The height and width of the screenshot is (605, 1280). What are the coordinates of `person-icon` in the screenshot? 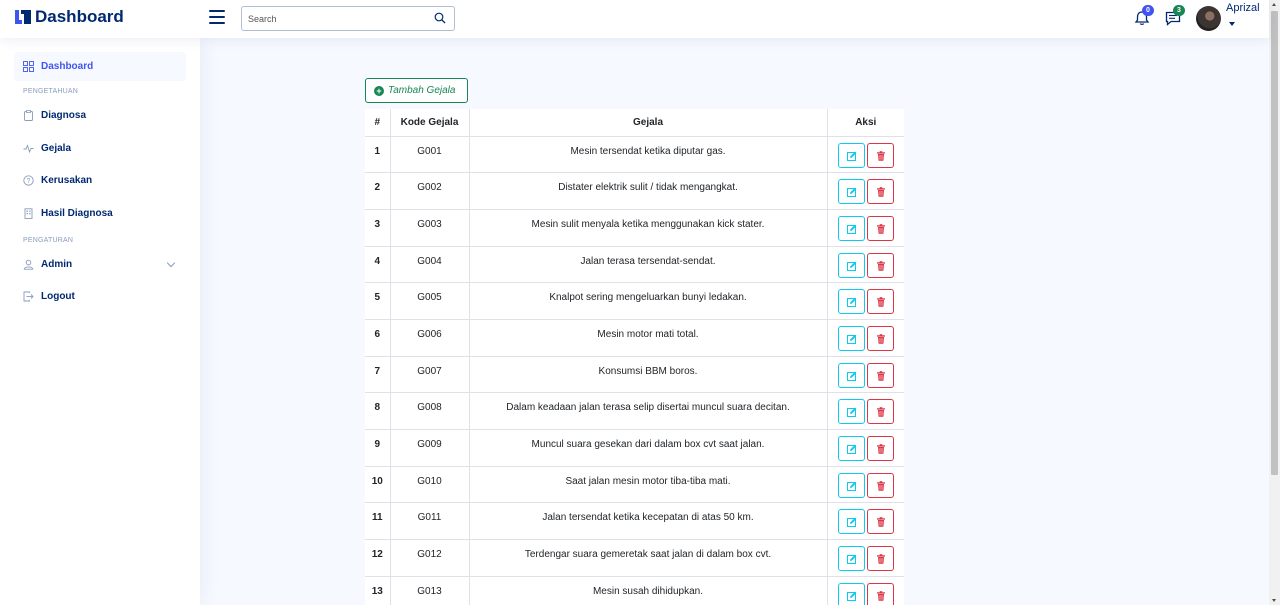 It's located at (28, 264).